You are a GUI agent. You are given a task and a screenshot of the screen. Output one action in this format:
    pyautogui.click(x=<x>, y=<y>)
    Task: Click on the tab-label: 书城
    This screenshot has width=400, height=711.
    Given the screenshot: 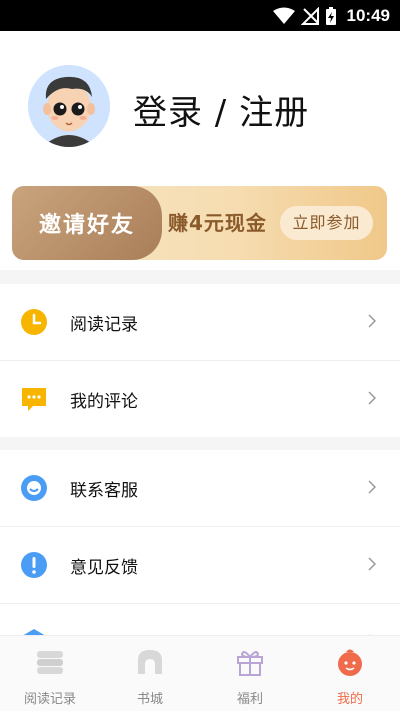 What is the action you would take?
    pyautogui.click(x=149, y=699)
    